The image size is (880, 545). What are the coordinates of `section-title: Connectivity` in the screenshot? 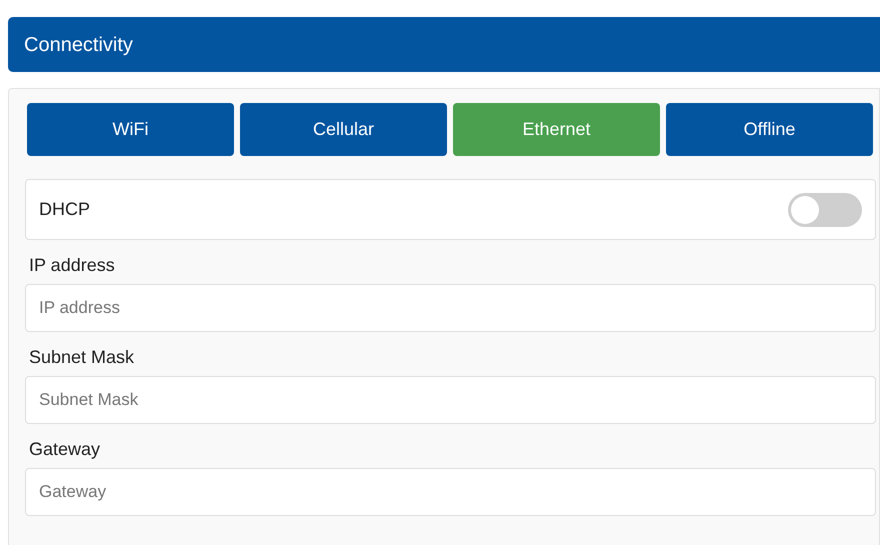 It's located at (78, 45).